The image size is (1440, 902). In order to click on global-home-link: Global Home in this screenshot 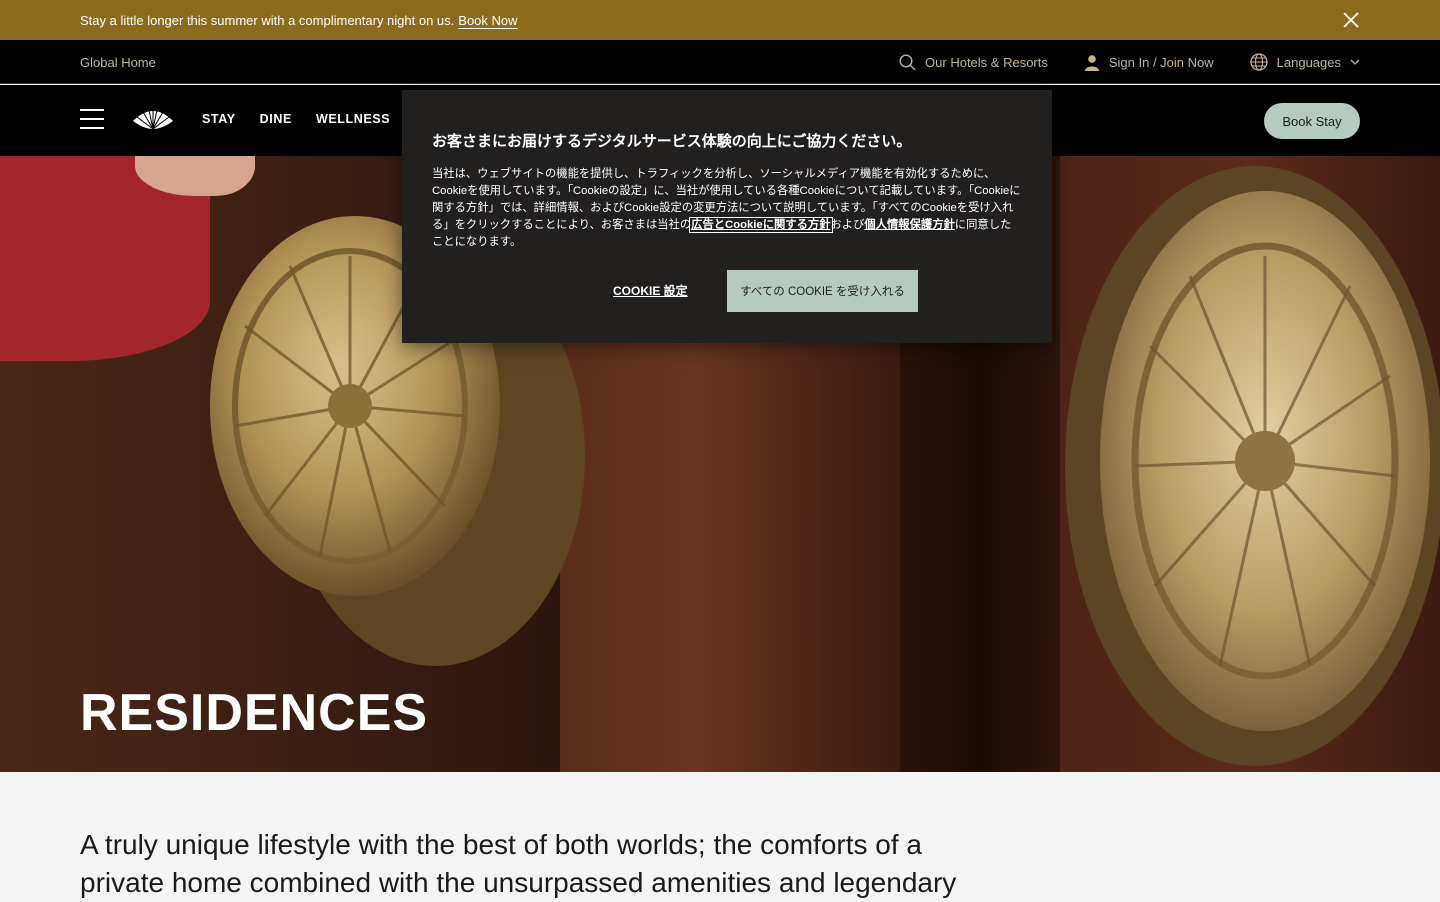, I will do `click(118, 62)`.